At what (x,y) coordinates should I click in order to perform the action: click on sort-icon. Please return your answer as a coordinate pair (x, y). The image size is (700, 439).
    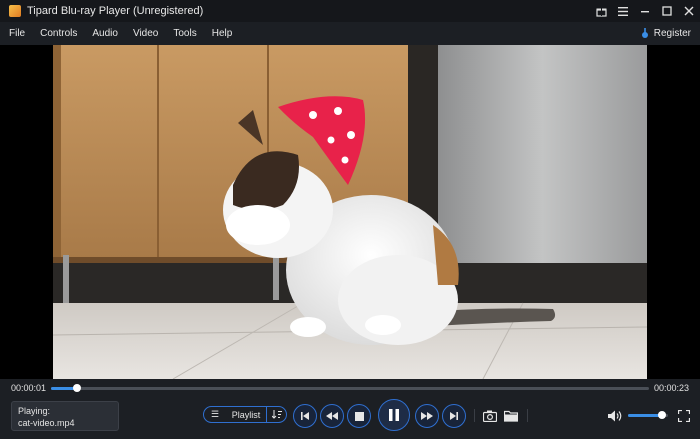
    Looking at the image, I should click on (276, 414).